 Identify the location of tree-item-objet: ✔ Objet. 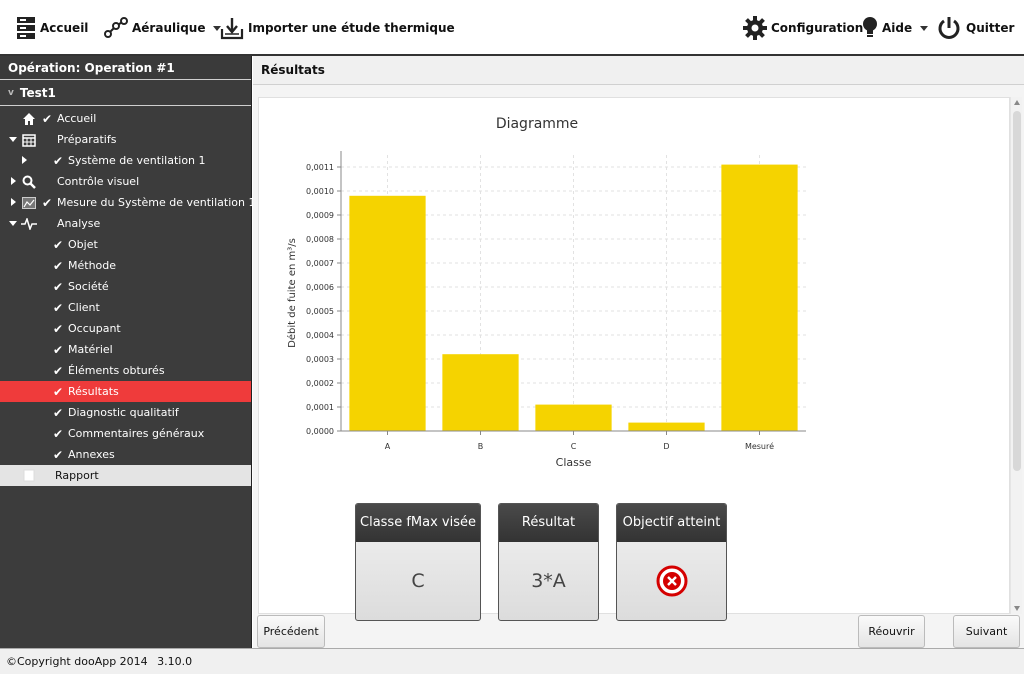
(125, 244).